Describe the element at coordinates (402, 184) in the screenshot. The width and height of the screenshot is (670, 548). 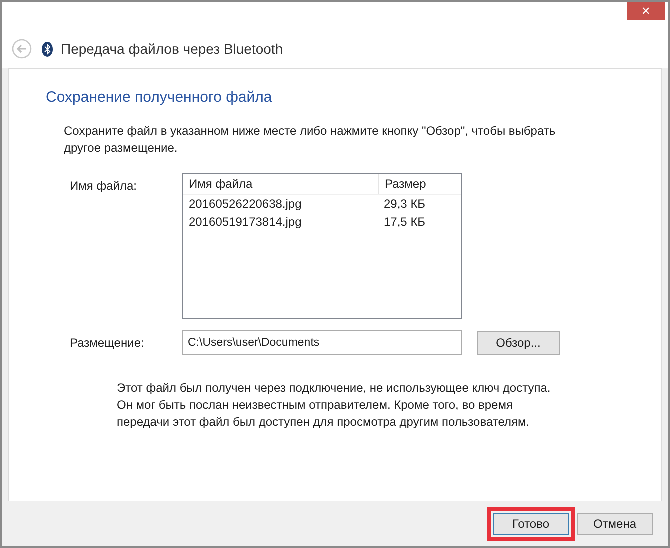
I see `column-header: Размер` at that location.